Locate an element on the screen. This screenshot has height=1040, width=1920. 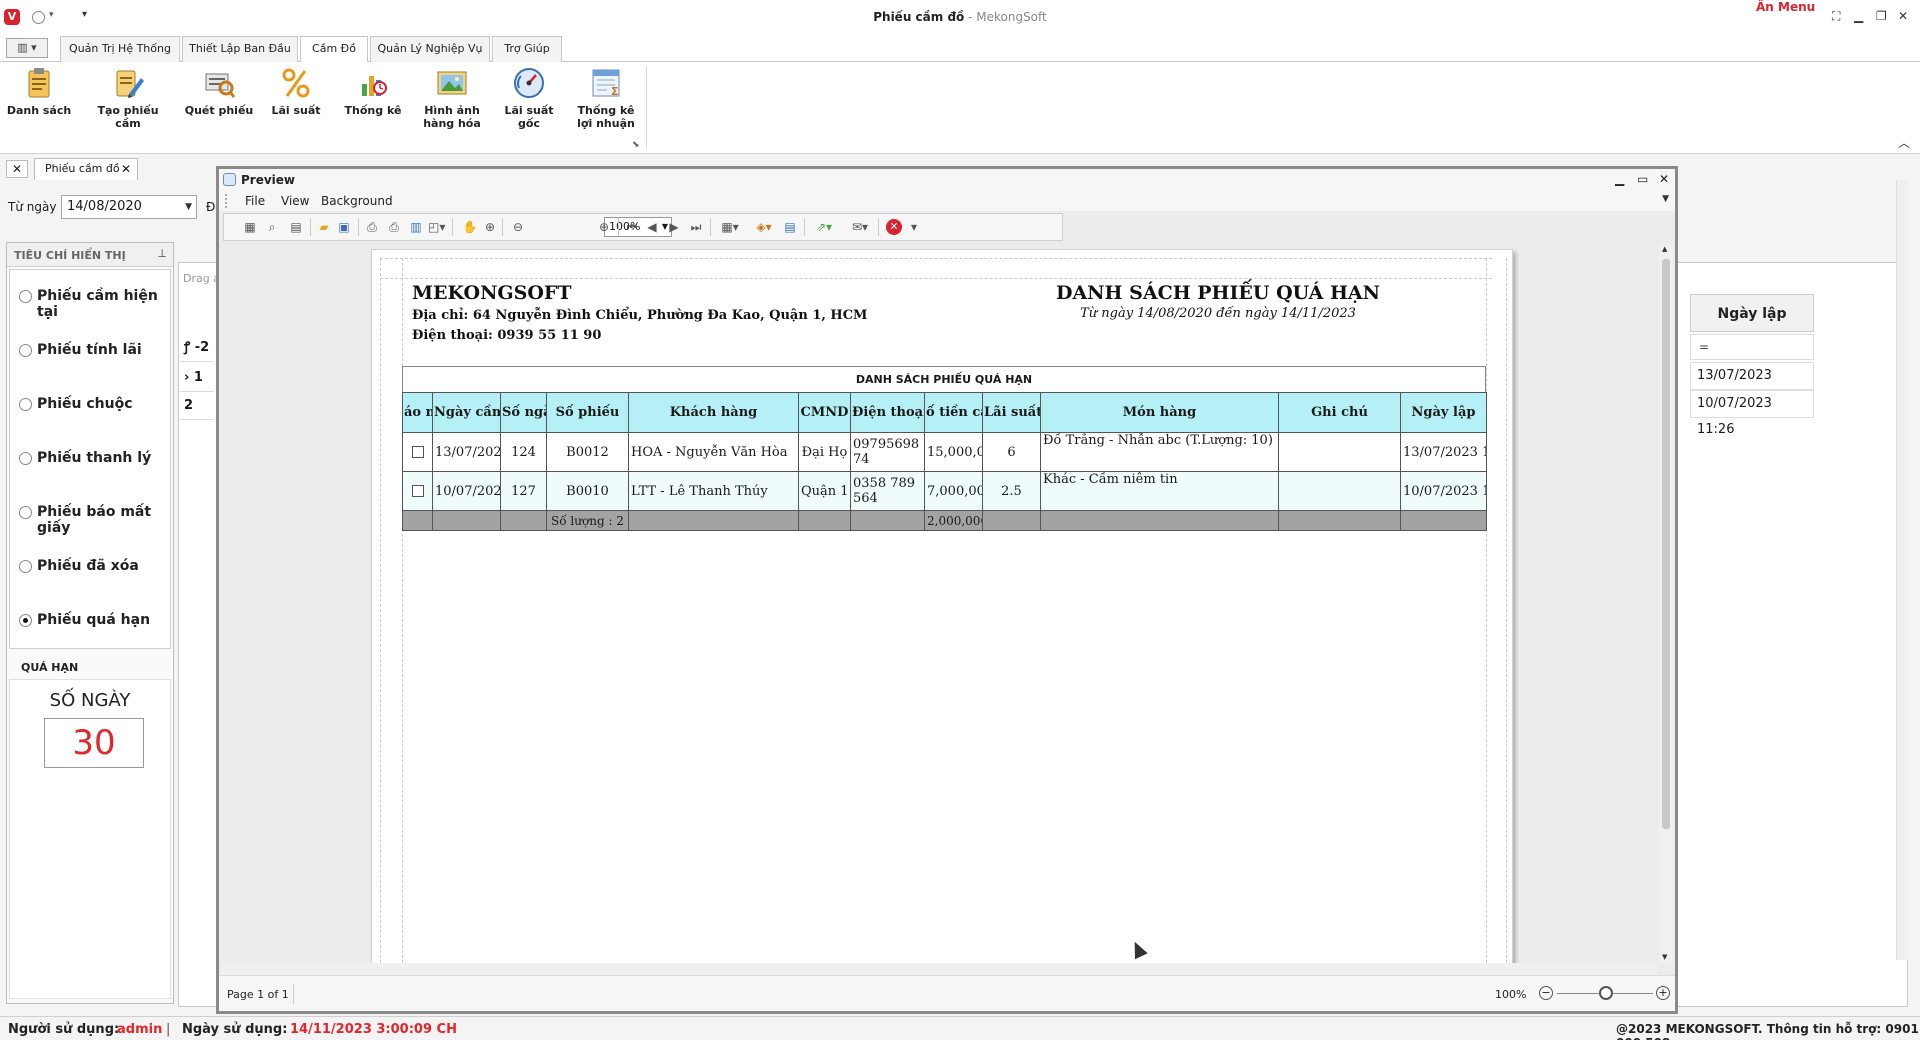
from-date-label: Từ ngày is located at coordinates (32, 207).